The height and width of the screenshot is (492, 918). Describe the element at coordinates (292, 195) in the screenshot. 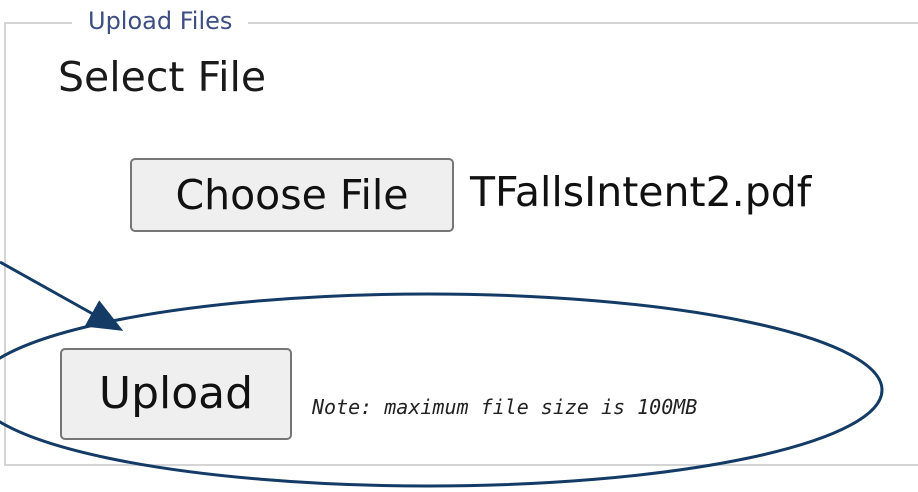

I see `choose-file-button: Choose File` at that location.